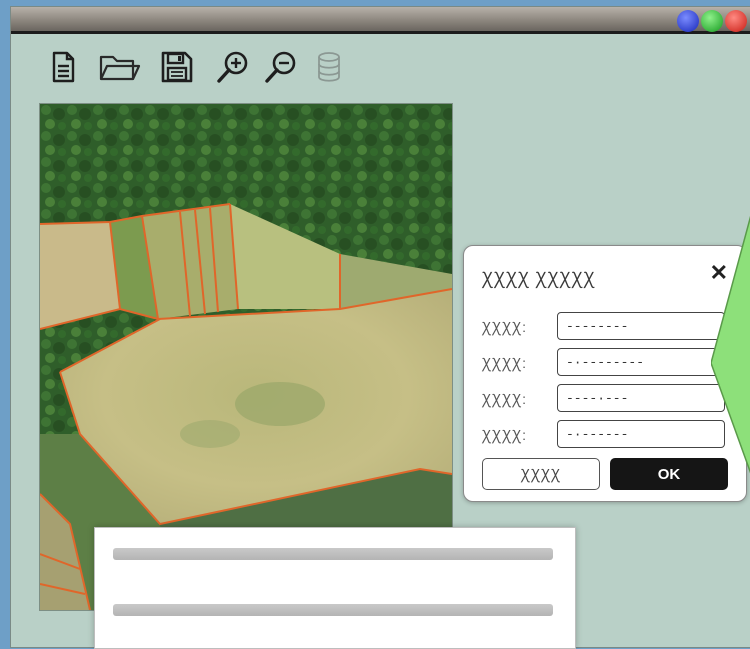 Image resolution: width=750 pixels, height=649 pixels. I want to click on form-row-3: ꞳꞳꞳꞳ:, so click(607, 399).